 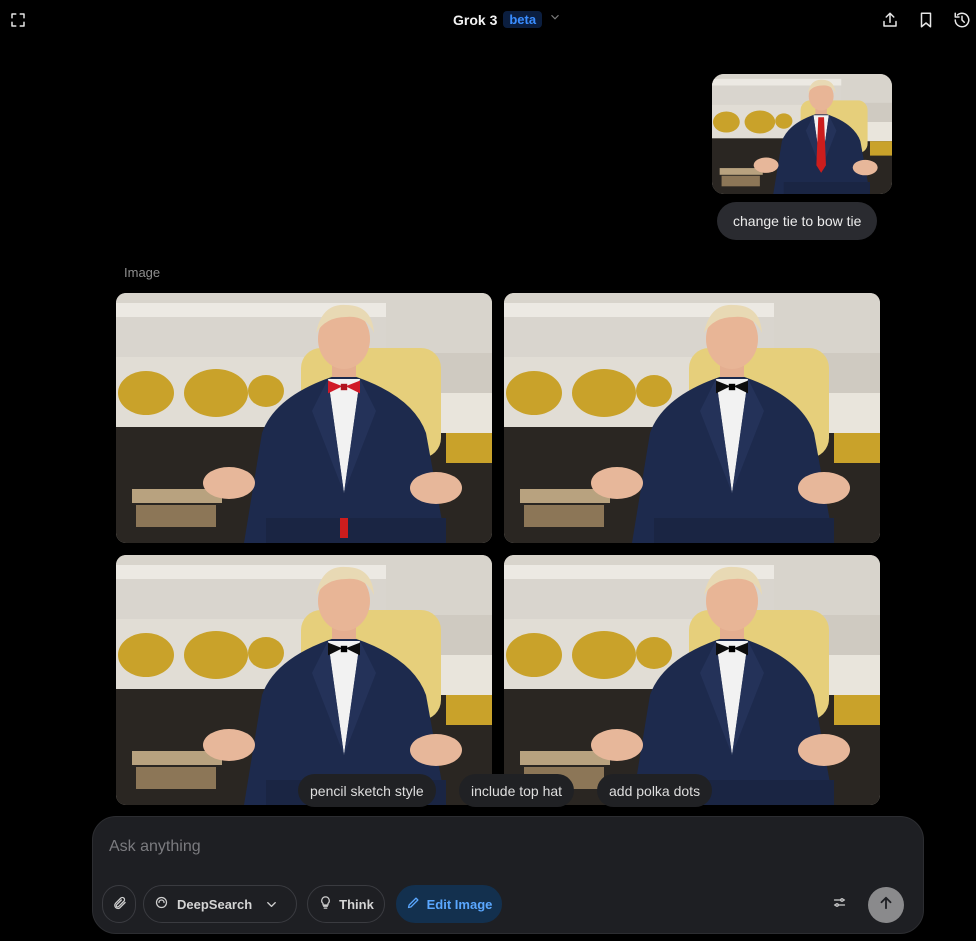 What do you see at coordinates (517, 790) in the screenshot?
I see `suggestion-chip: include top hat` at bounding box center [517, 790].